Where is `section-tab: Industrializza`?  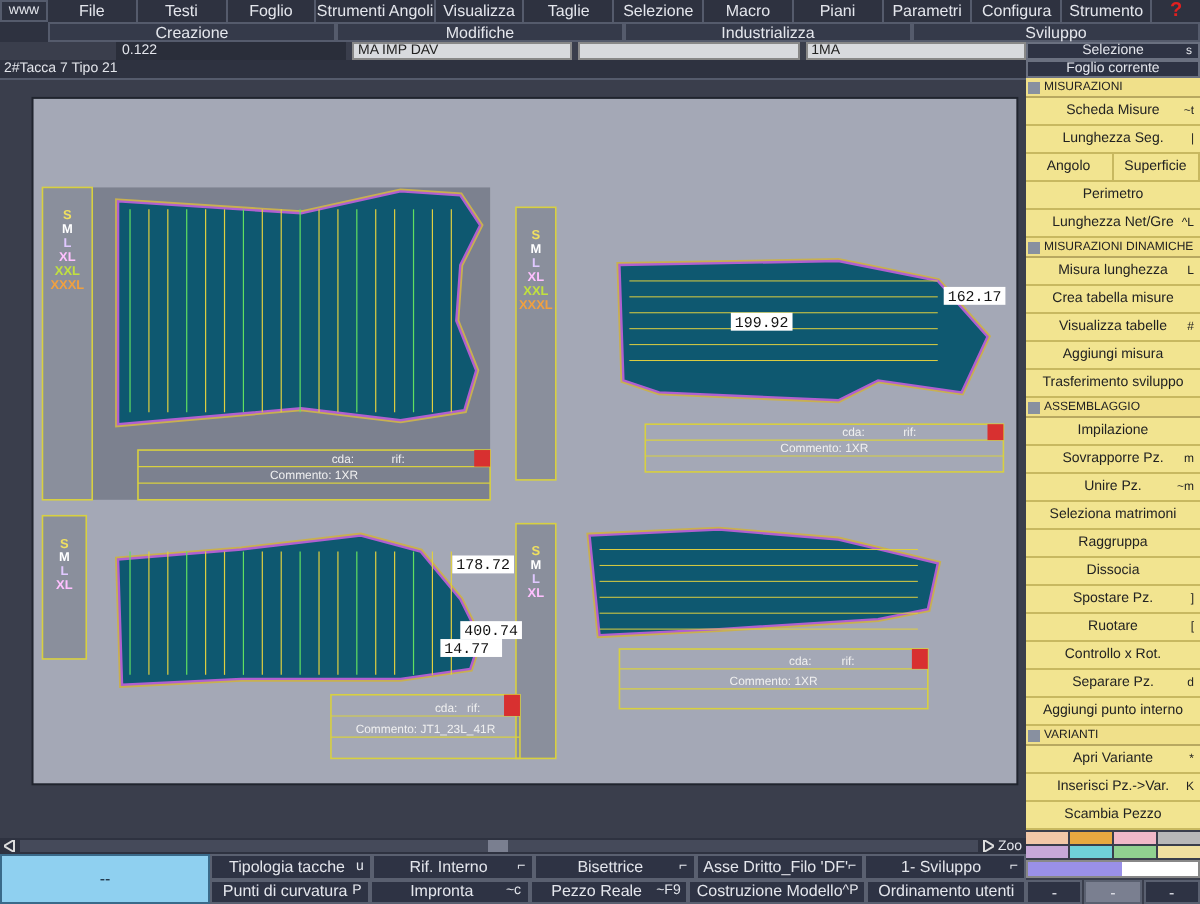
section-tab: Industrializza is located at coordinates (768, 32).